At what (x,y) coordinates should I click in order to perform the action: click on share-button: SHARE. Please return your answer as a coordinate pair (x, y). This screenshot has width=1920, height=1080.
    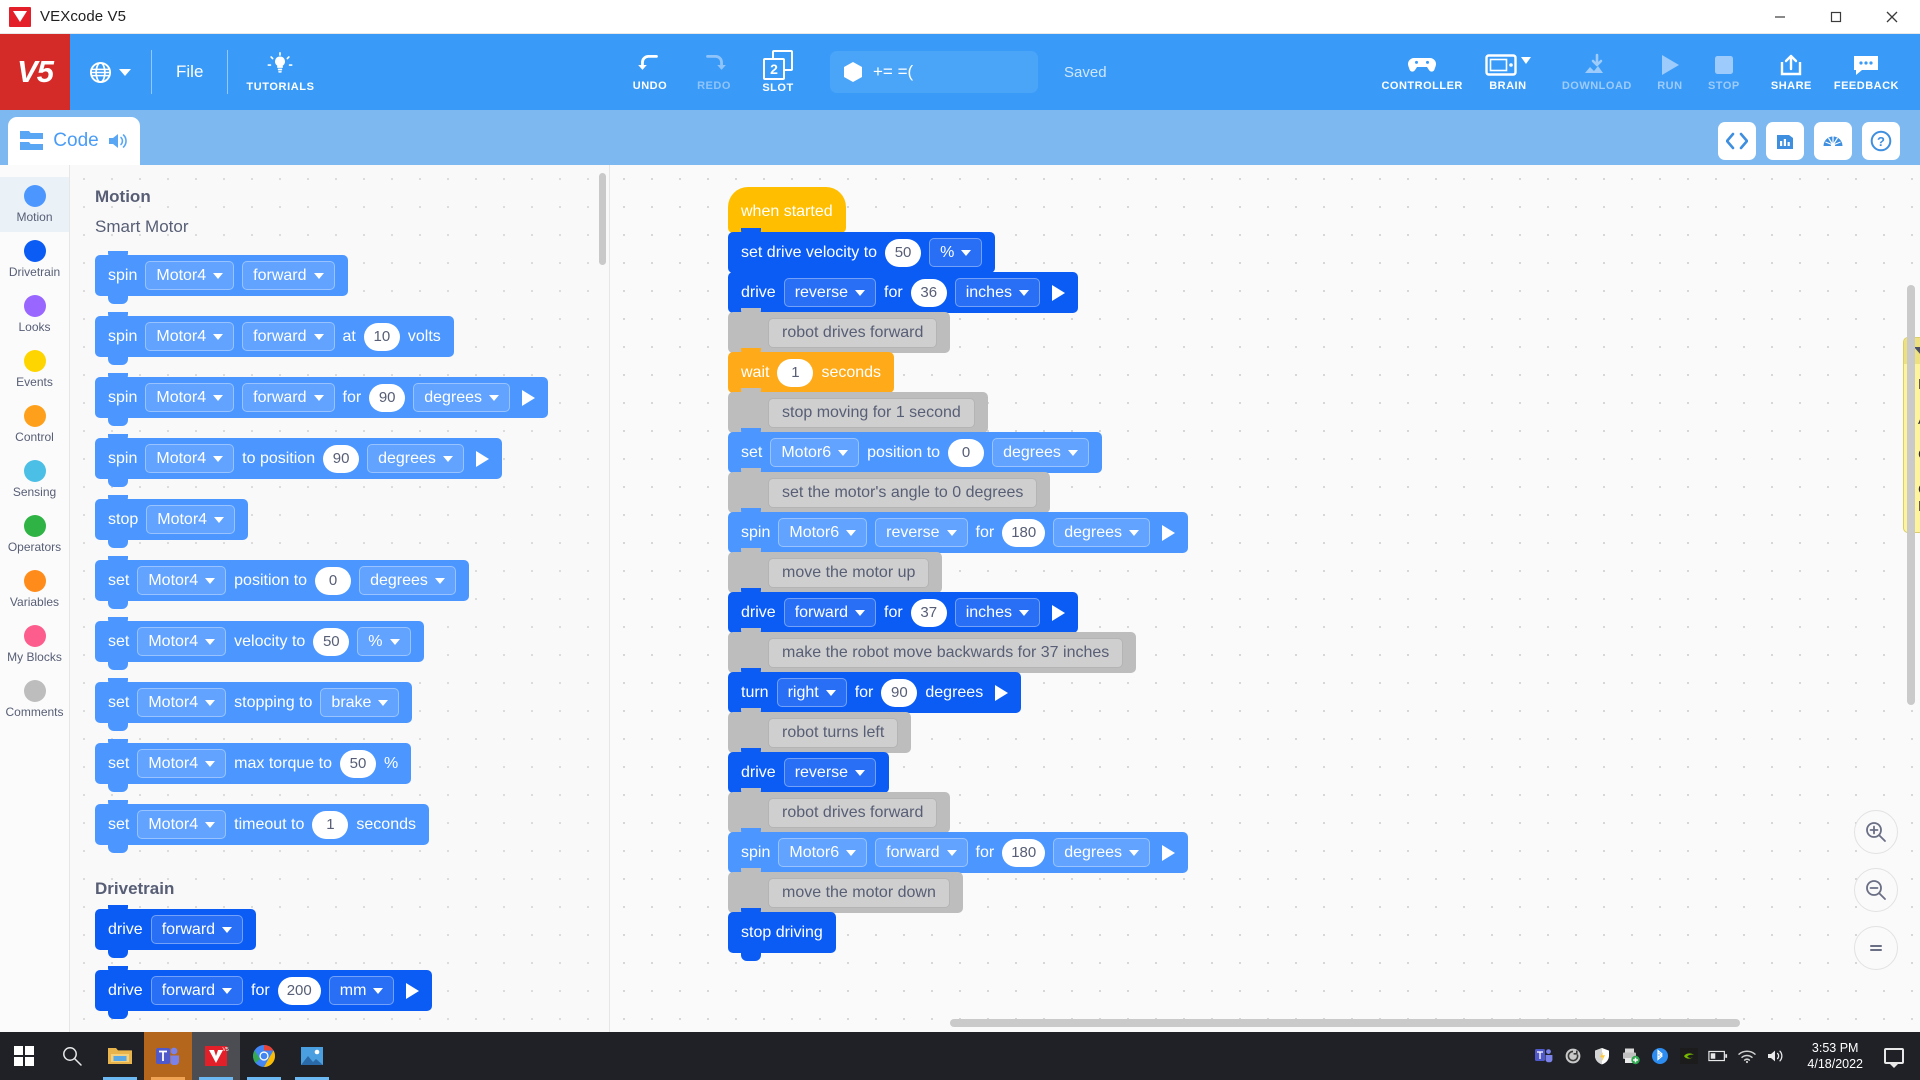
    Looking at the image, I should click on (1791, 72).